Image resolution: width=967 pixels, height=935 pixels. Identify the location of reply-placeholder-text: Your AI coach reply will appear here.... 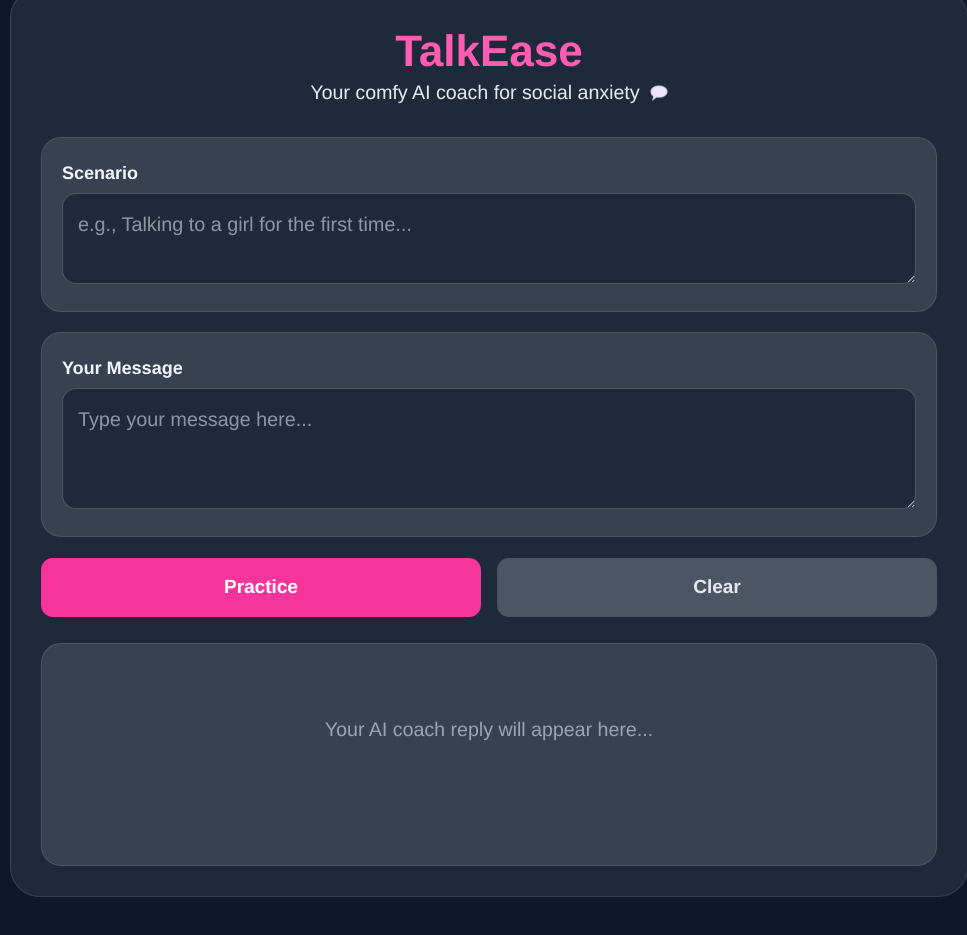
(489, 730).